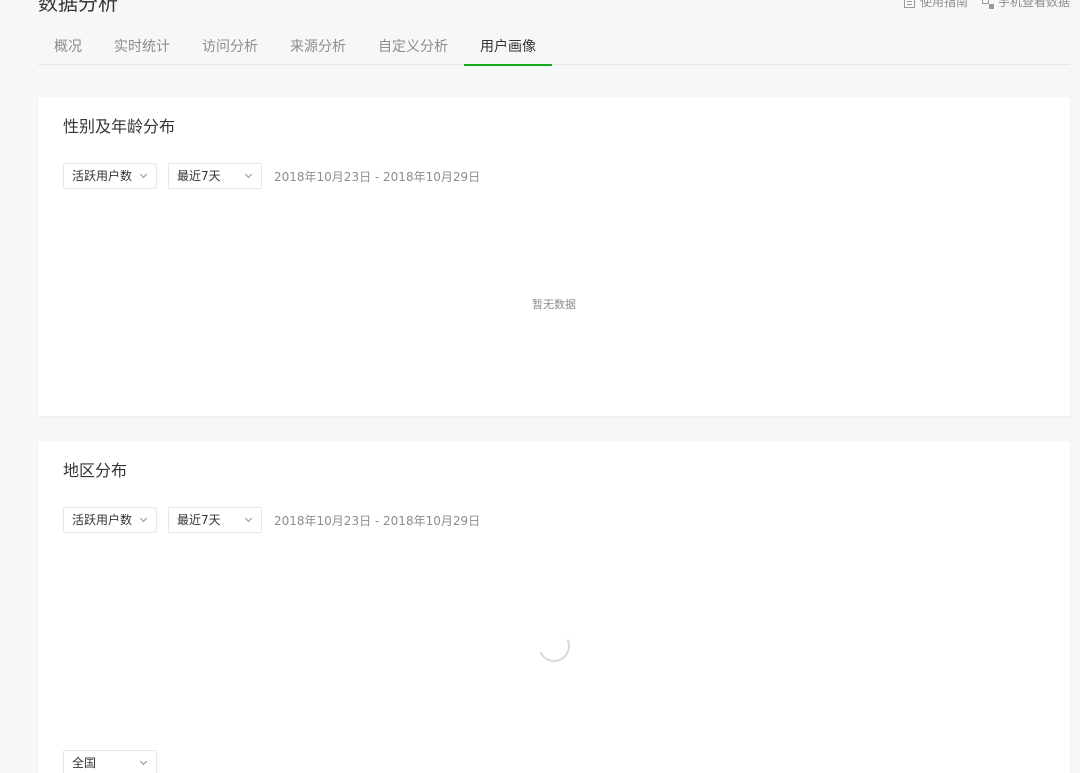 The height and width of the screenshot is (773, 1080). Describe the element at coordinates (271, 176) in the screenshot. I see `gender-age-filters: 活跃用户数 最近7天 2018年10月23日 - 2018年10月29日` at that location.